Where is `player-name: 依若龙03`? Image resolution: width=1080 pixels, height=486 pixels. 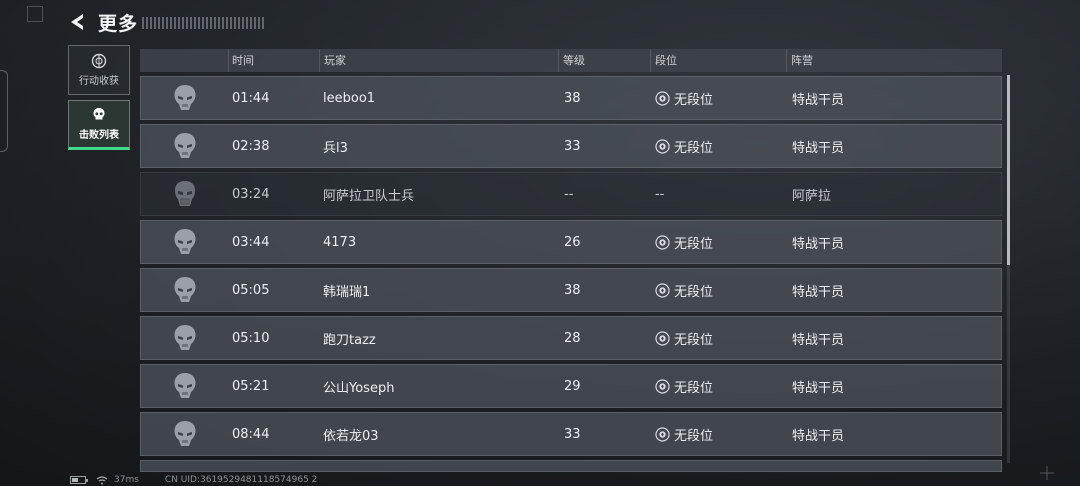 player-name: 依若龙03 is located at coordinates (351, 436).